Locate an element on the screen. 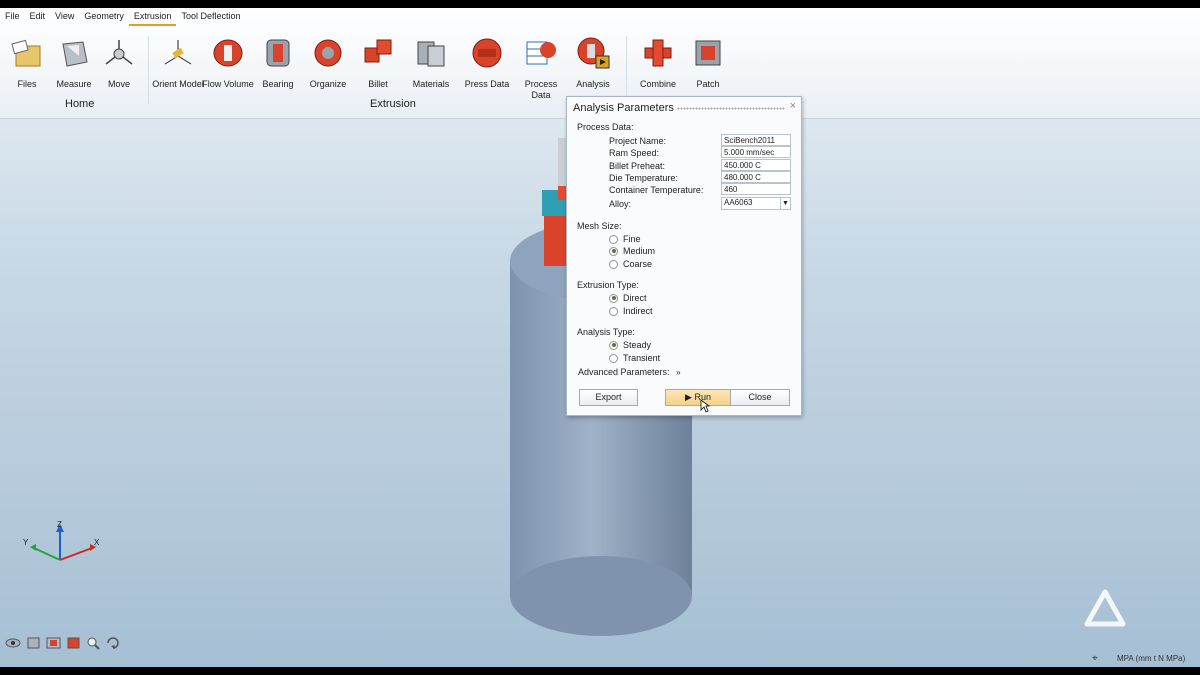 This screenshot has width=1200, height=675. group-label-extrusion: Extrusion is located at coordinates (393, 104).